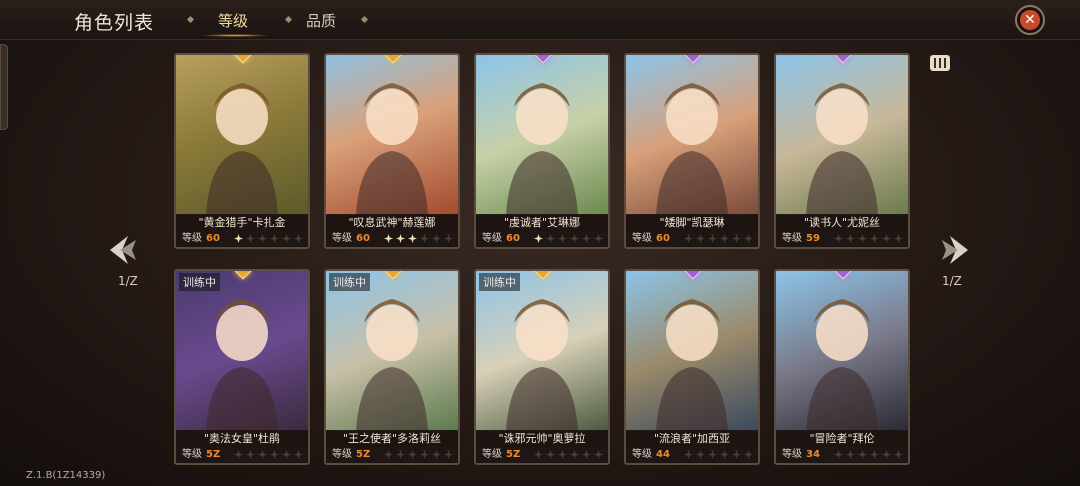 This screenshot has width=1080, height=486. Describe the element at coordinates (124, 250) in the screenshot. I see `prev-page-arrow-icon` at that location.